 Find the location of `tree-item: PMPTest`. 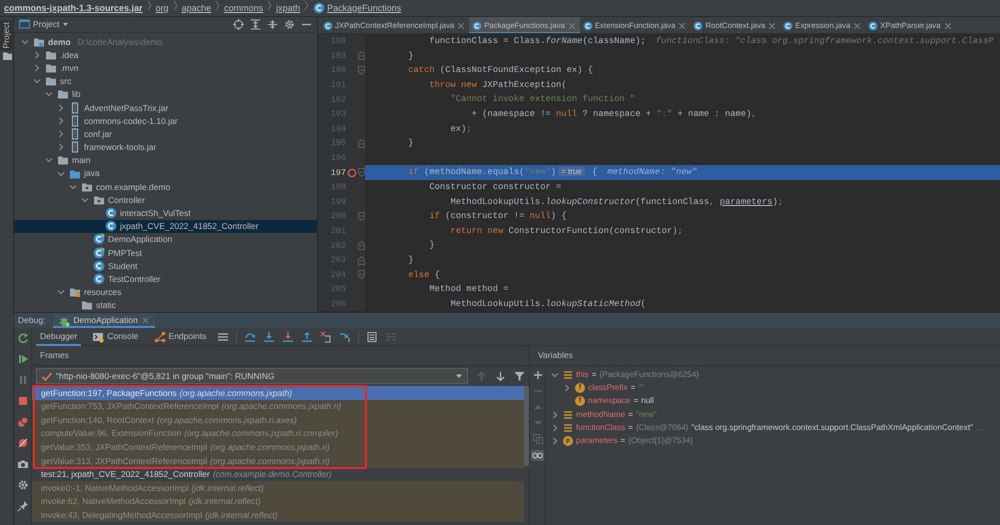

tree-item: PMPTest is located at coordinates (165, 253).